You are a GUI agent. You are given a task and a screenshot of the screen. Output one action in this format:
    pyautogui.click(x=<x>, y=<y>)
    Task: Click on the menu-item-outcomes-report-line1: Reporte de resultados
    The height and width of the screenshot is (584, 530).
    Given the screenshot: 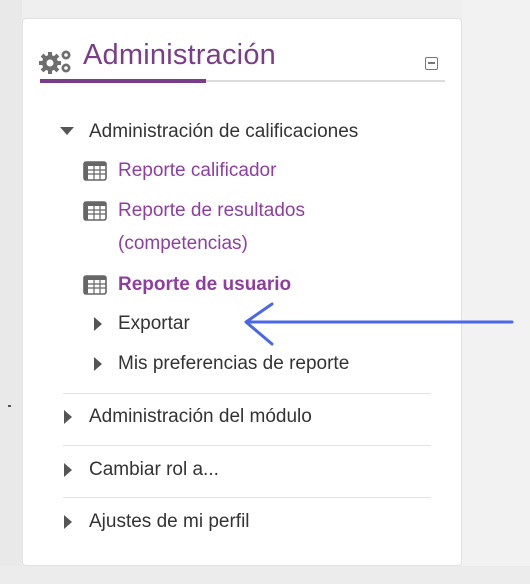 What is the action you would take?
    pyautogui.click(x=211, y=211)
    